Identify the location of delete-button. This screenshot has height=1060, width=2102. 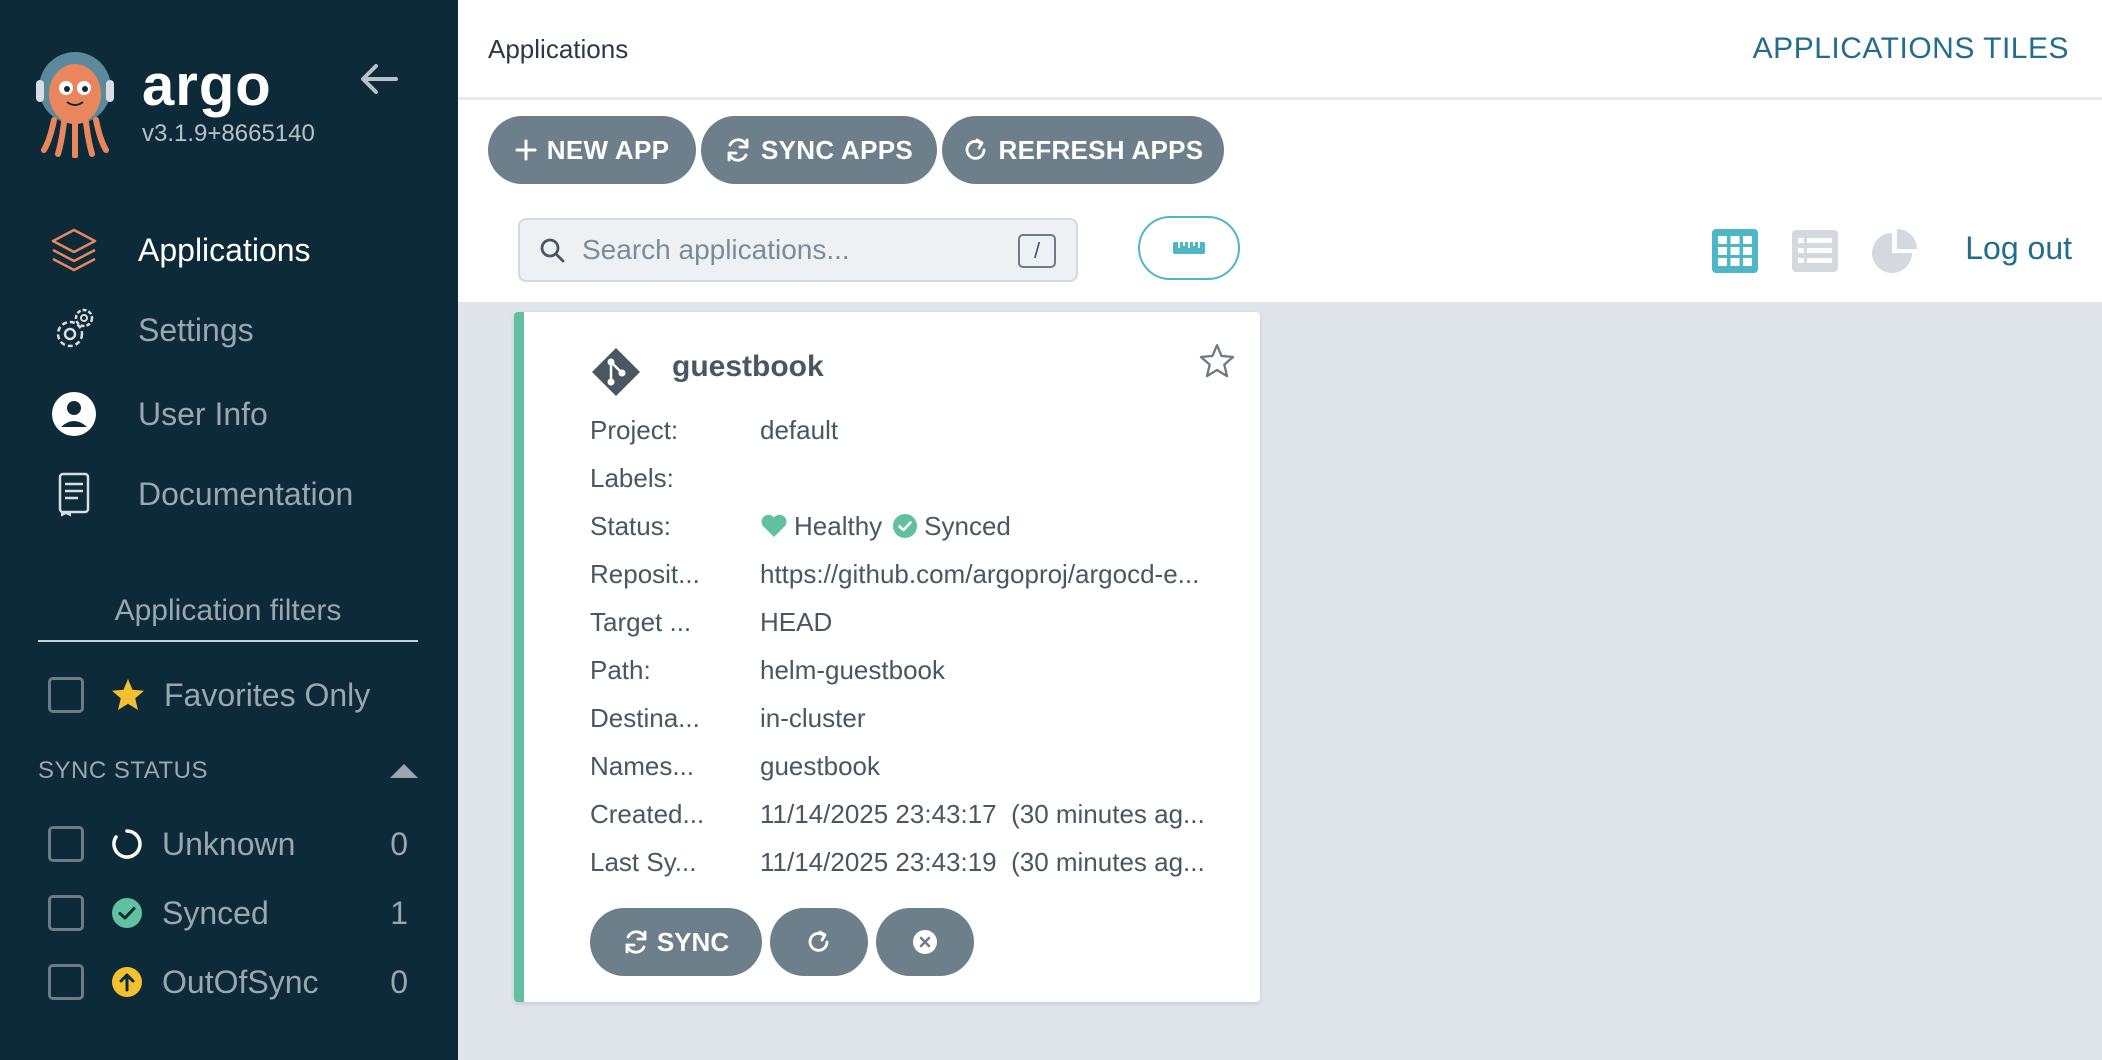
(925, 942).